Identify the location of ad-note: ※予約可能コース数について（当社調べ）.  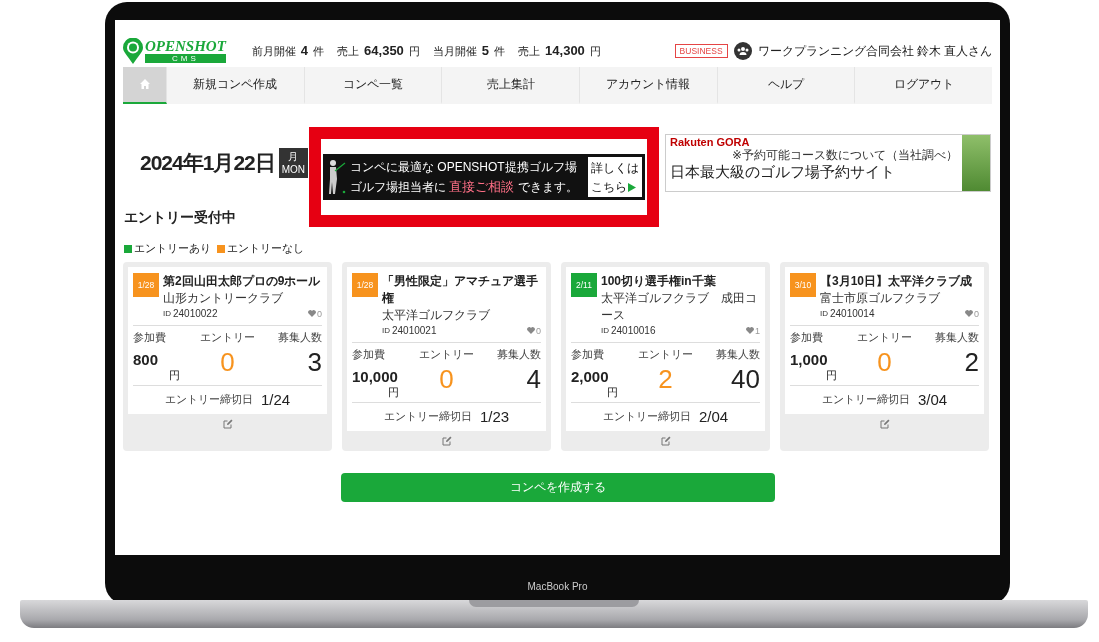
(844, 155).